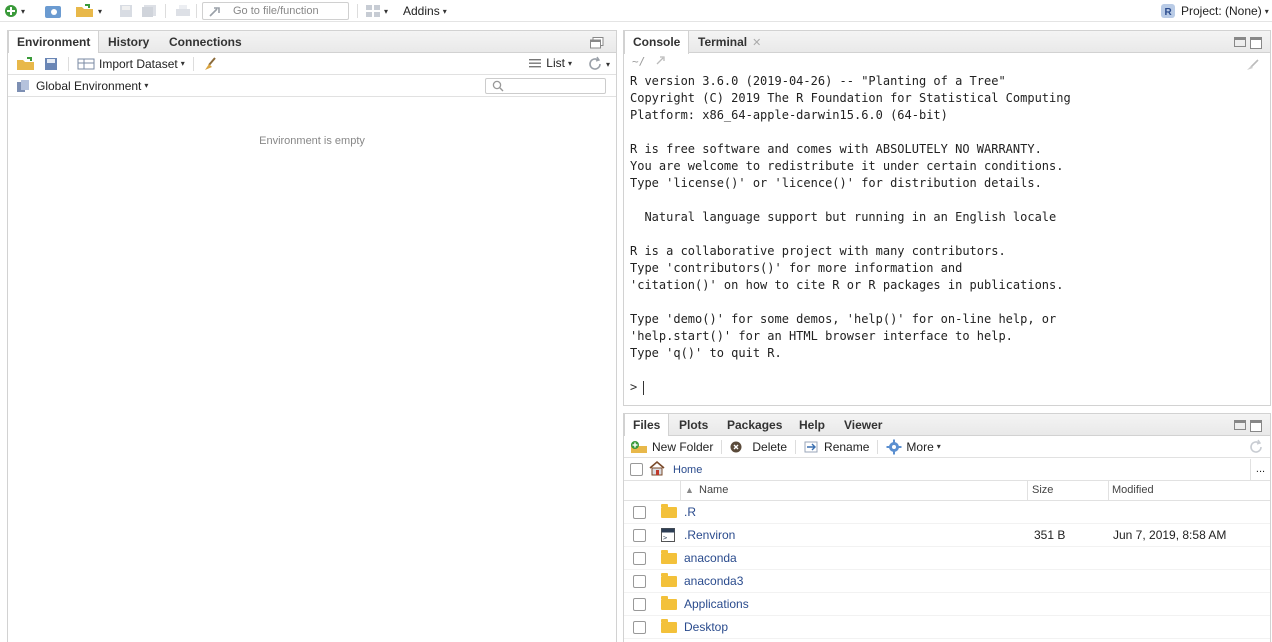  What do you see at coordinates (639, 61) in the screenshot?
I see `console-path-label: ~/` at bounding box center [639, 61].